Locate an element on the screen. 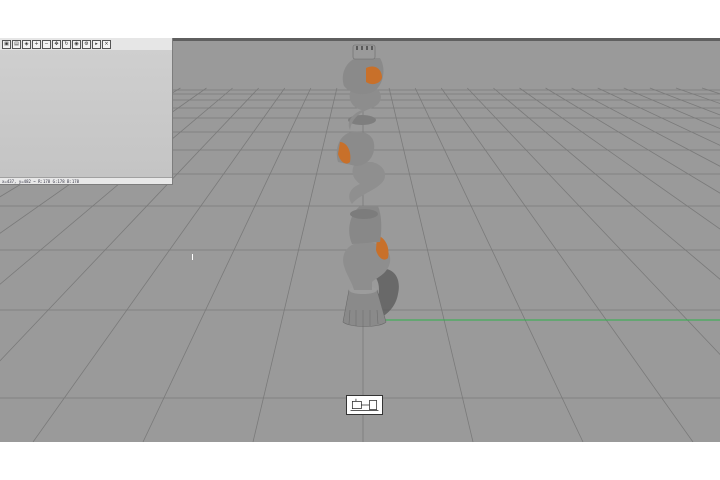 This screenshot has height=480, width=720. snapshot-icon: ◉ is located at coordinates (76, 44).